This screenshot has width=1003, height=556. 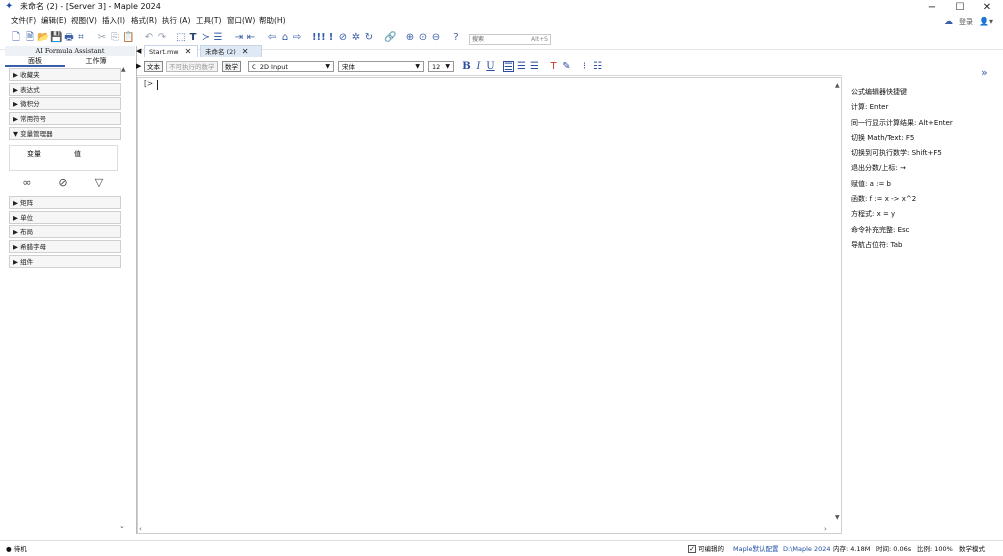 What do you see at coordinates (331, 38) in the screenshot?
I see `execute-icon: !` at bounding box center [331, 38].